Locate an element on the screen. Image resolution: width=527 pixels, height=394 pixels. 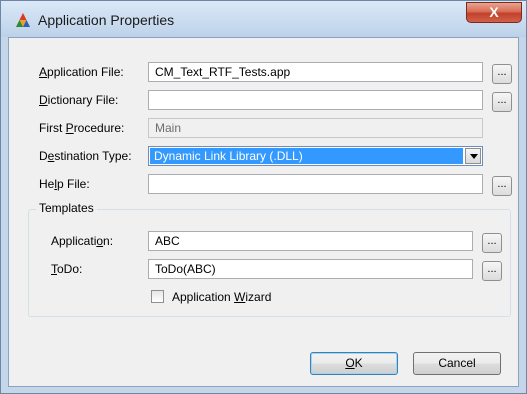
application-wizard-label: Application Wizard is located at coordinates (221, 297).